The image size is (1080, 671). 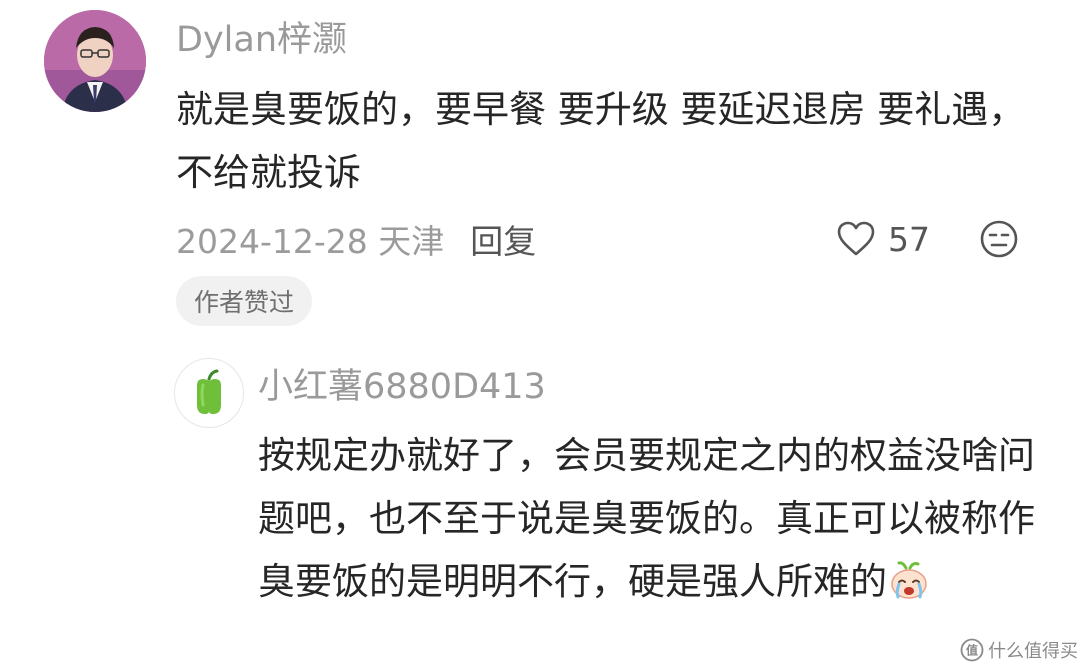 I want to click on smzdm-logo-icon: 值, so click(x=972, y=650).